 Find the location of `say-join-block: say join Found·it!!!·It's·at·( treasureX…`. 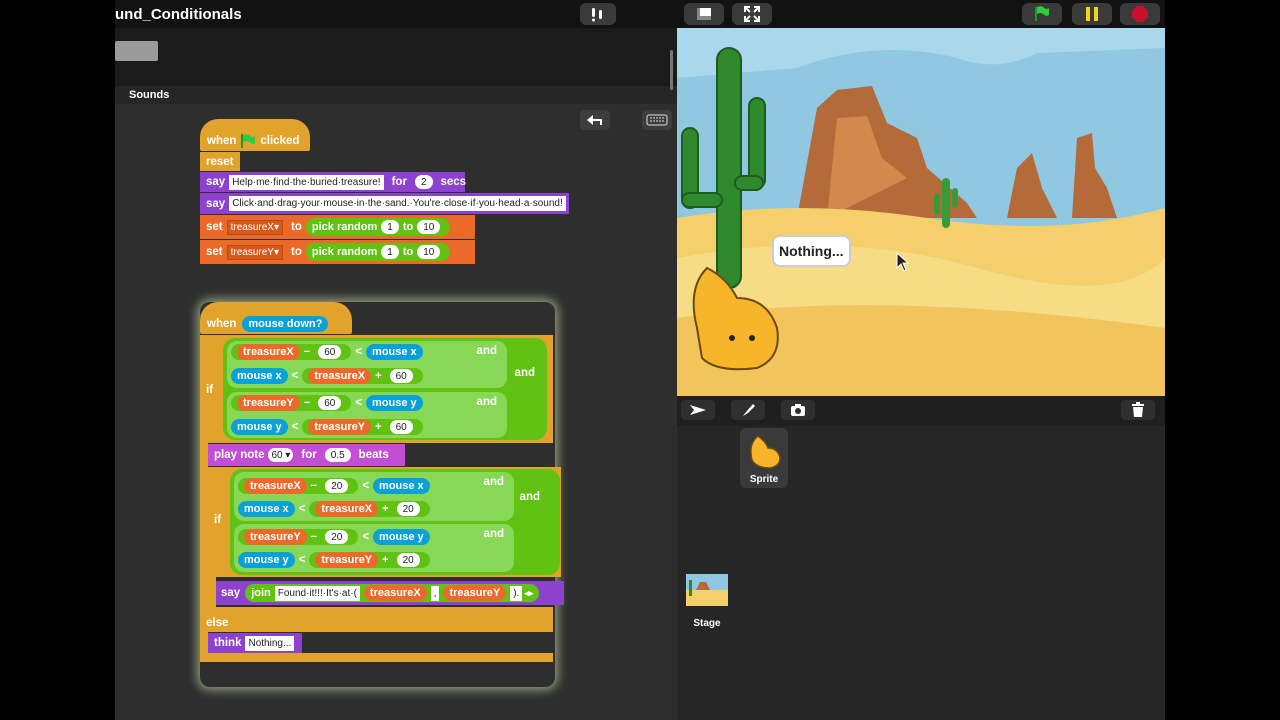

say-join-block: say join Found·it!!!·It's·at·( treasureX… is located at coordinates (390, 593).